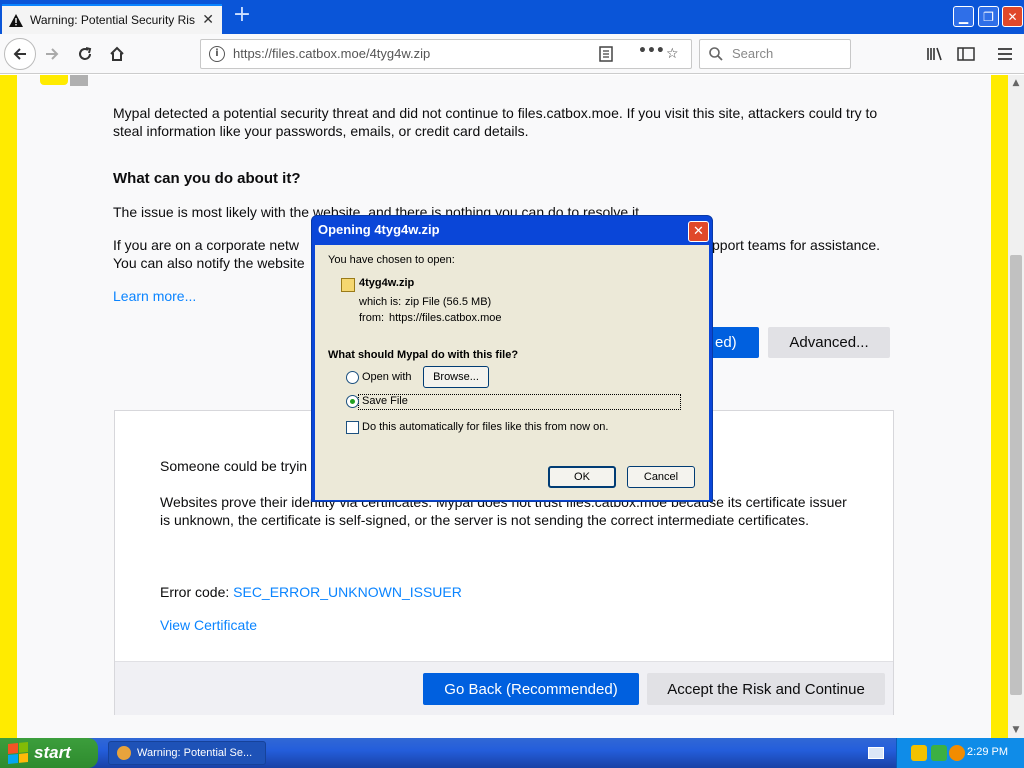 The width and height of the screenshot is (1024, 768). What do you see at coordinates (379, 229) in the screenshot?
I see `dialog-title: Opening 4tyg4w.zip` at bounding box center [379, 229].